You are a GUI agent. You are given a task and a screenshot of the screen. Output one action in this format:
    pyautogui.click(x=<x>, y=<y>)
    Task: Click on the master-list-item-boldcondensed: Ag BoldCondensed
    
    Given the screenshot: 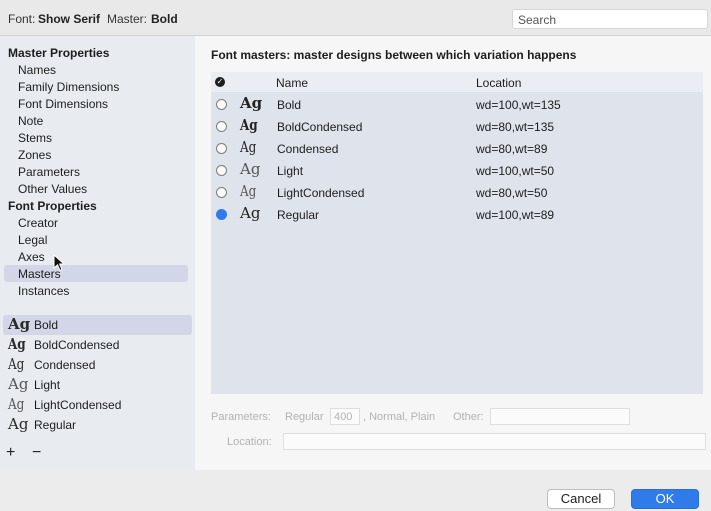 What is the action you would take?
    pyautogui.click(x=98, y=345)
    